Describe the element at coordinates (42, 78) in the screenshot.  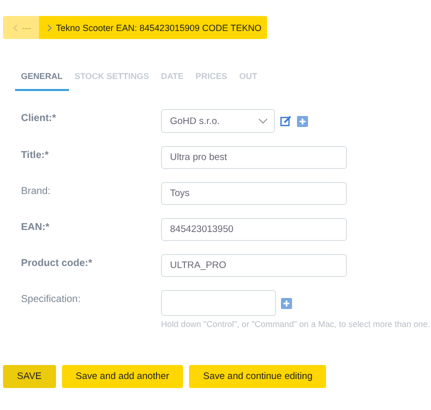
I see `tab: GENERAL` at that location.